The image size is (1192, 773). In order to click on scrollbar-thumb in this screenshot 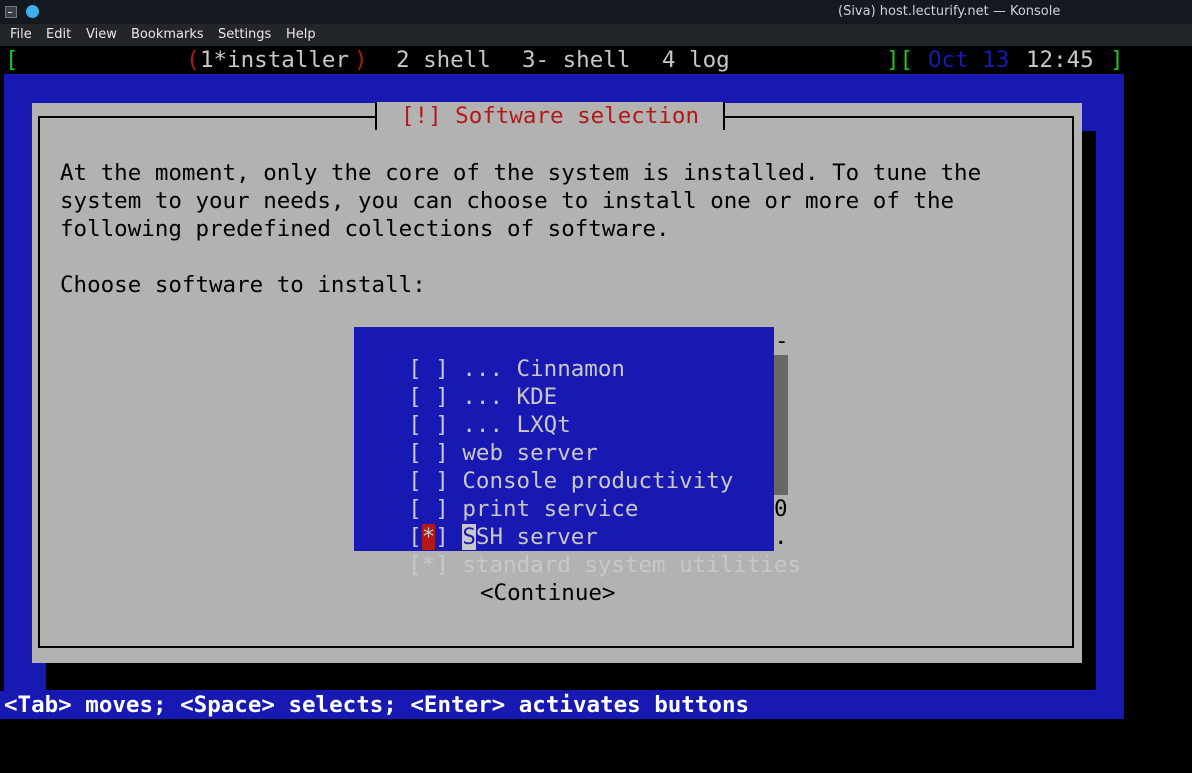, I will do `click(781, 425)`.